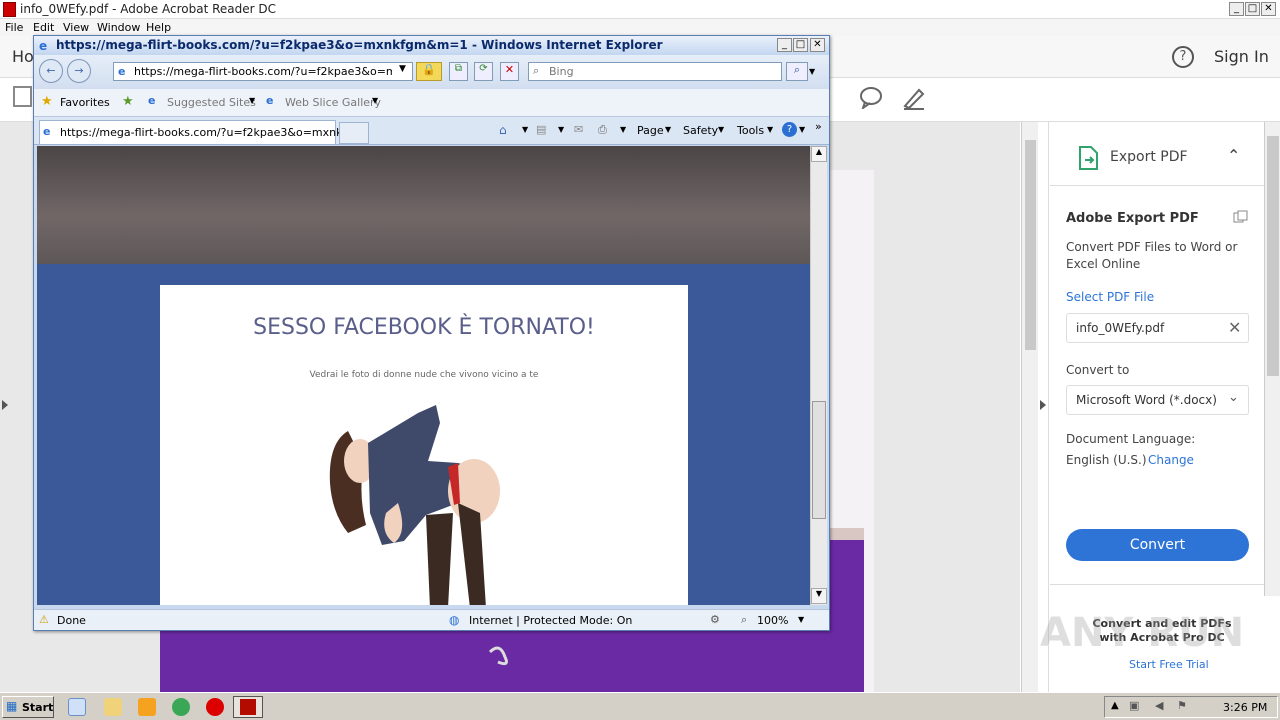 The height and width of the screenshot is (720, 1280). Describe the element at coordinates (1182, 705) in the screenshot. I see `action-center-icon: ⚑` at that location.